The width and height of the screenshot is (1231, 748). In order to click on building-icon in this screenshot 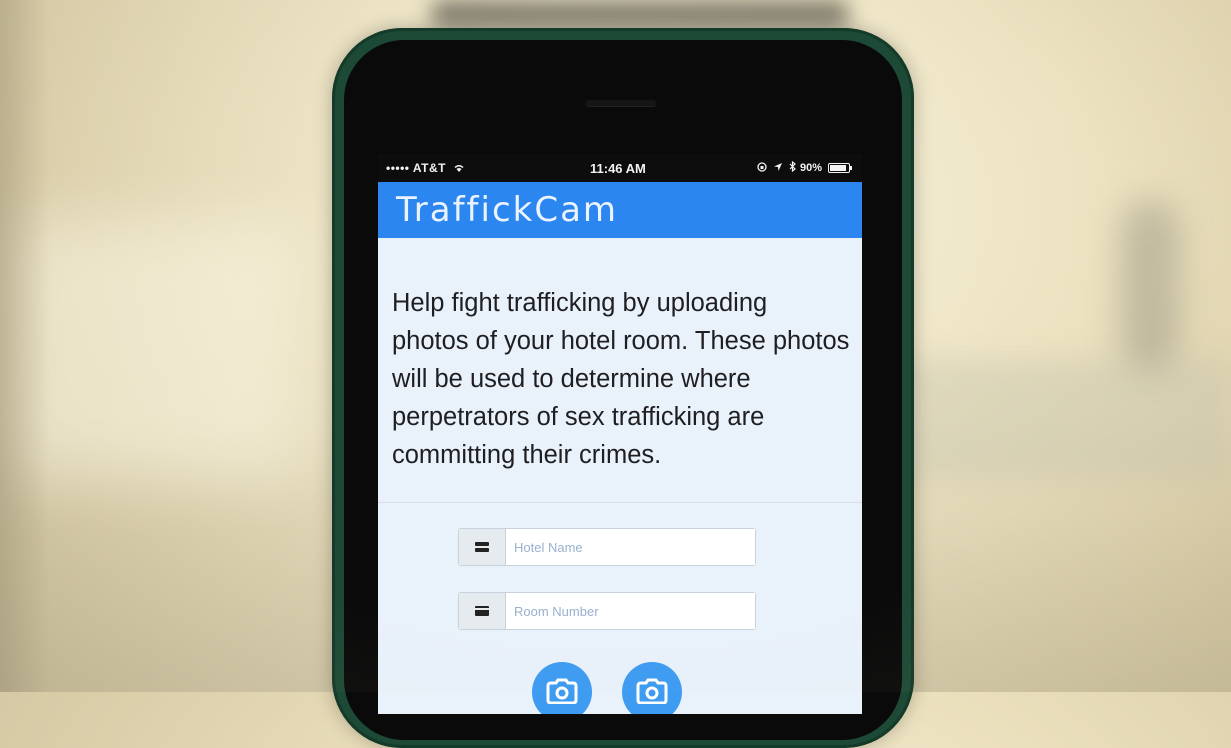, I will do `click(482, 547)`.